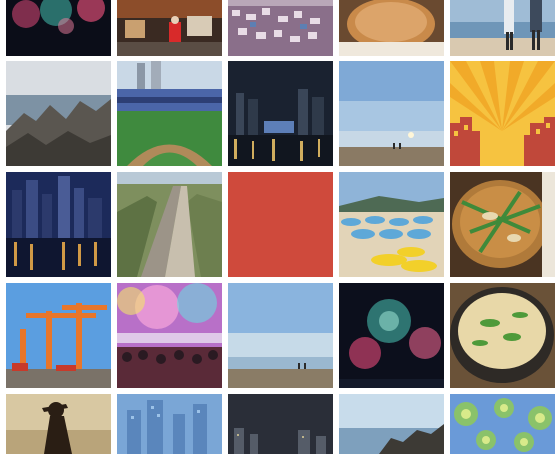 The height and width of the screenshot is (454, 560). I want to click on pancake-food-photo-icon, so click(391, 28).